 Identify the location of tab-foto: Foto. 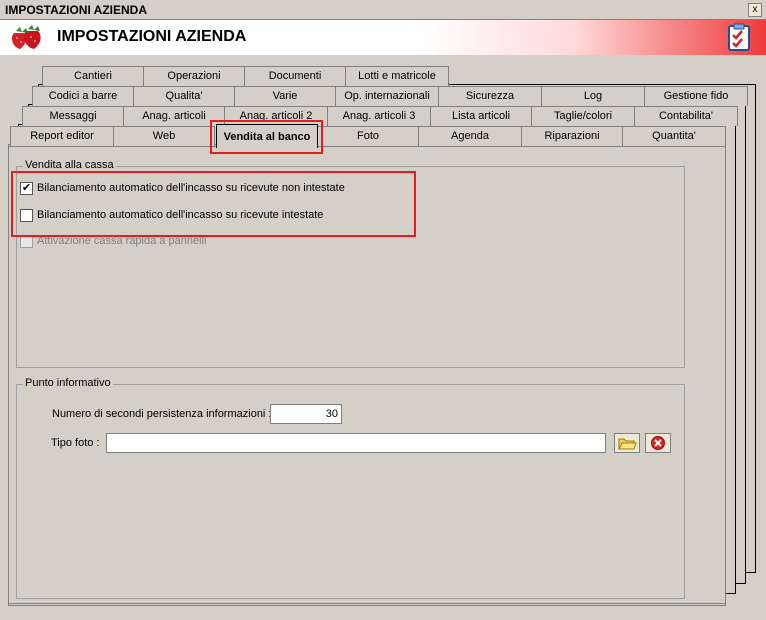
(368, 136).